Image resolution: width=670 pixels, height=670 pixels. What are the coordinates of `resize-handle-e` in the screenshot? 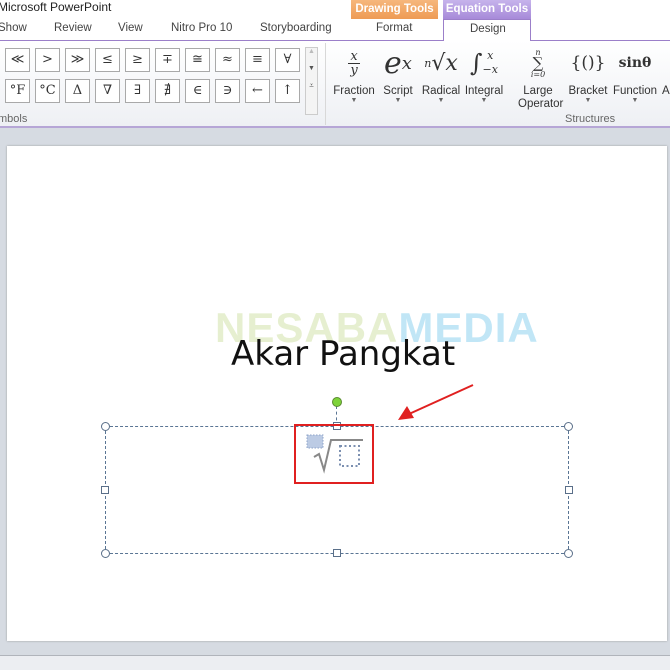 It's located at (569, 490).